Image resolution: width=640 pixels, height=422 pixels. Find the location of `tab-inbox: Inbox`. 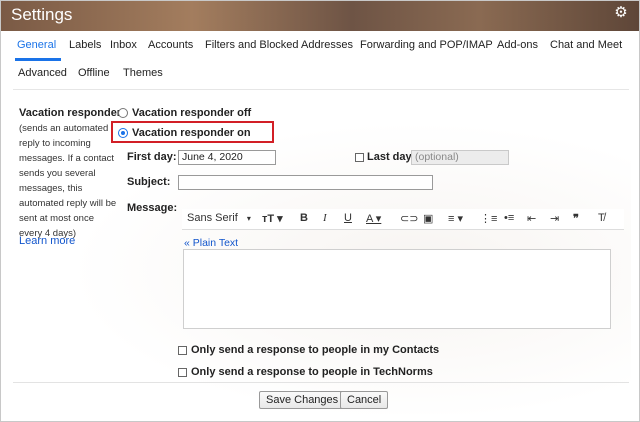

tab-inbox: Inbox is located at coordinates (123, 45).